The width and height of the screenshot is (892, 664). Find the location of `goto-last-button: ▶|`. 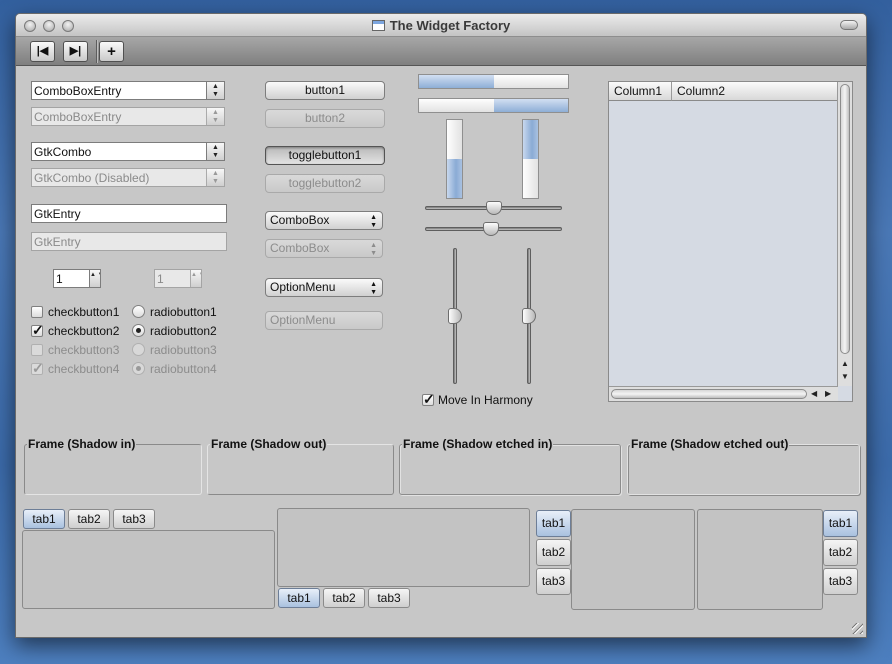

goto-last-button: ▶| is located at coordinates (75, 51).